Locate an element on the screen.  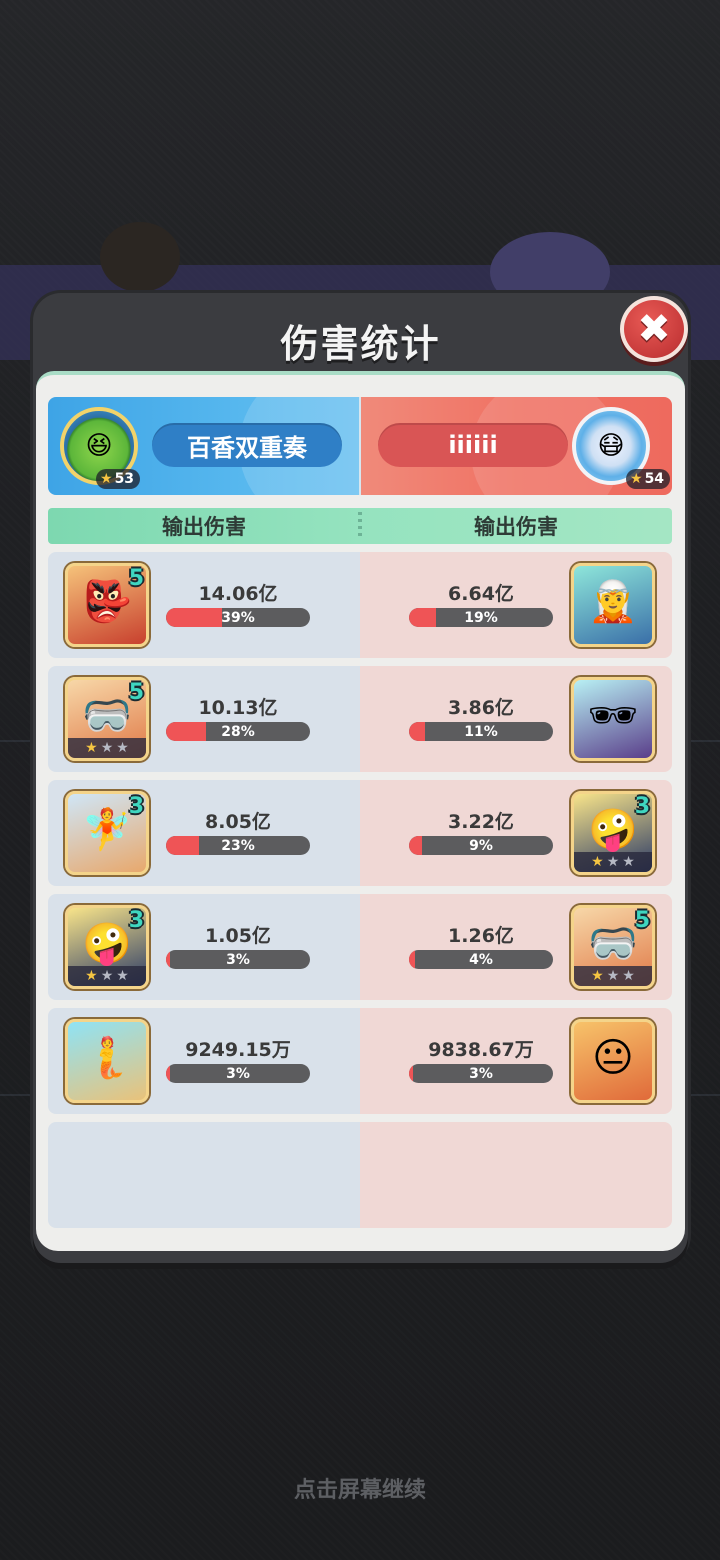
modal-title: 伤害统计 is located at coordinates (360, 344).